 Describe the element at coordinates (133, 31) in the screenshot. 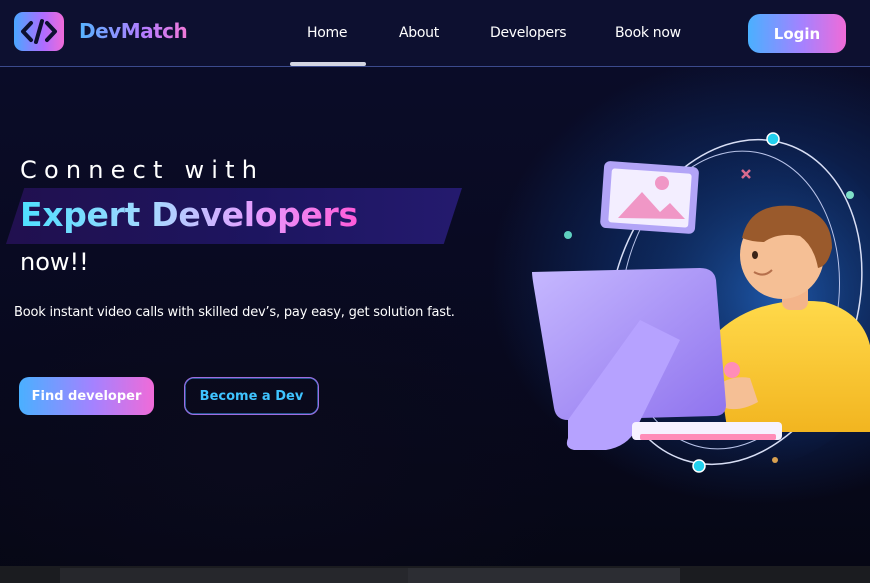

I see `brand-name: DevMatch` at that location.